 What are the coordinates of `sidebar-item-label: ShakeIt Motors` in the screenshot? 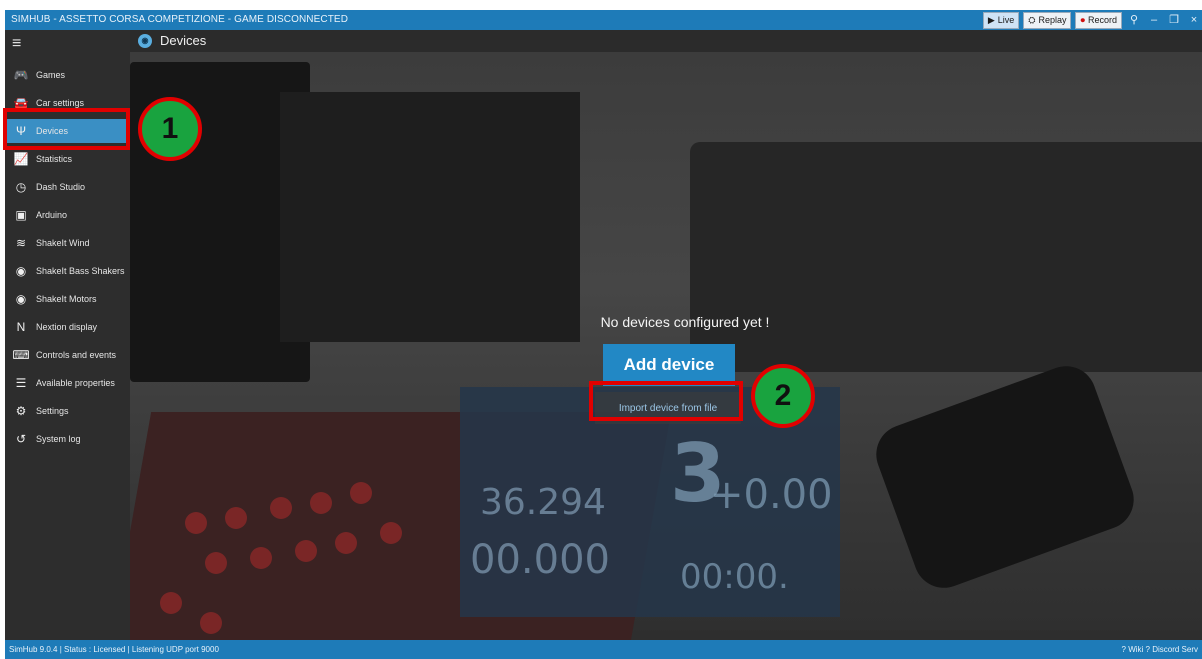 It's located at (66, 299).